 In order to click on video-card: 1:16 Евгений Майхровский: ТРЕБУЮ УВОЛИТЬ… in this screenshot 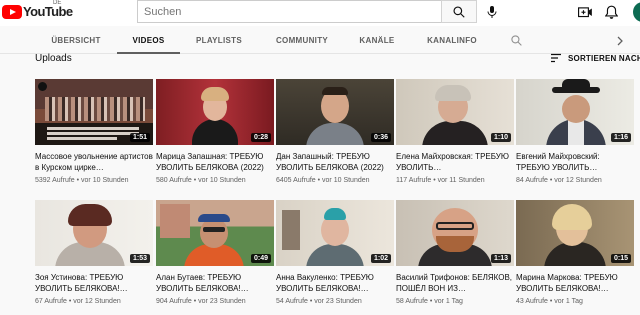, I will do `click(575, 131)`.